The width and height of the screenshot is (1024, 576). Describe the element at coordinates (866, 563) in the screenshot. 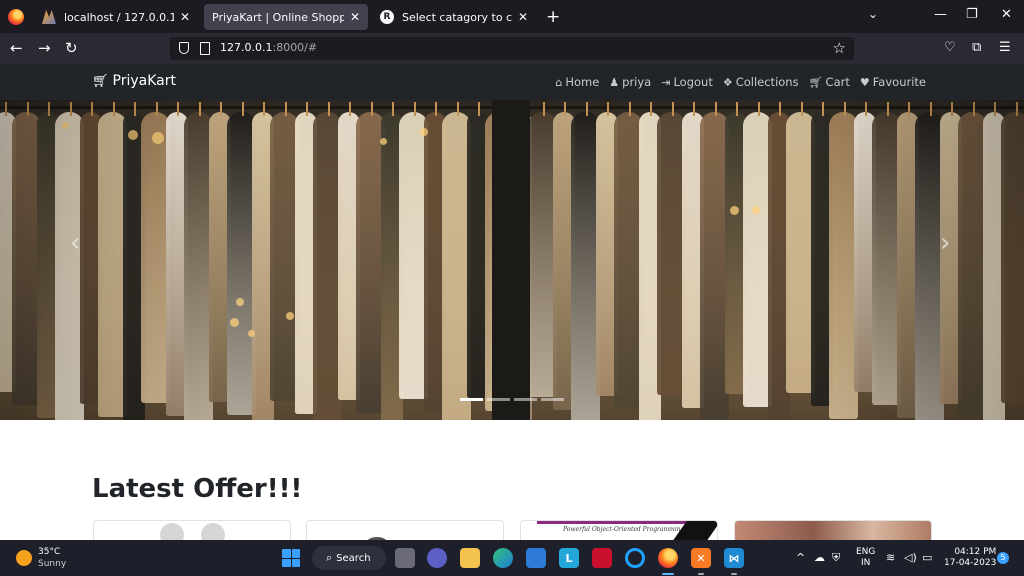

I see `region-code: IN` at that location.